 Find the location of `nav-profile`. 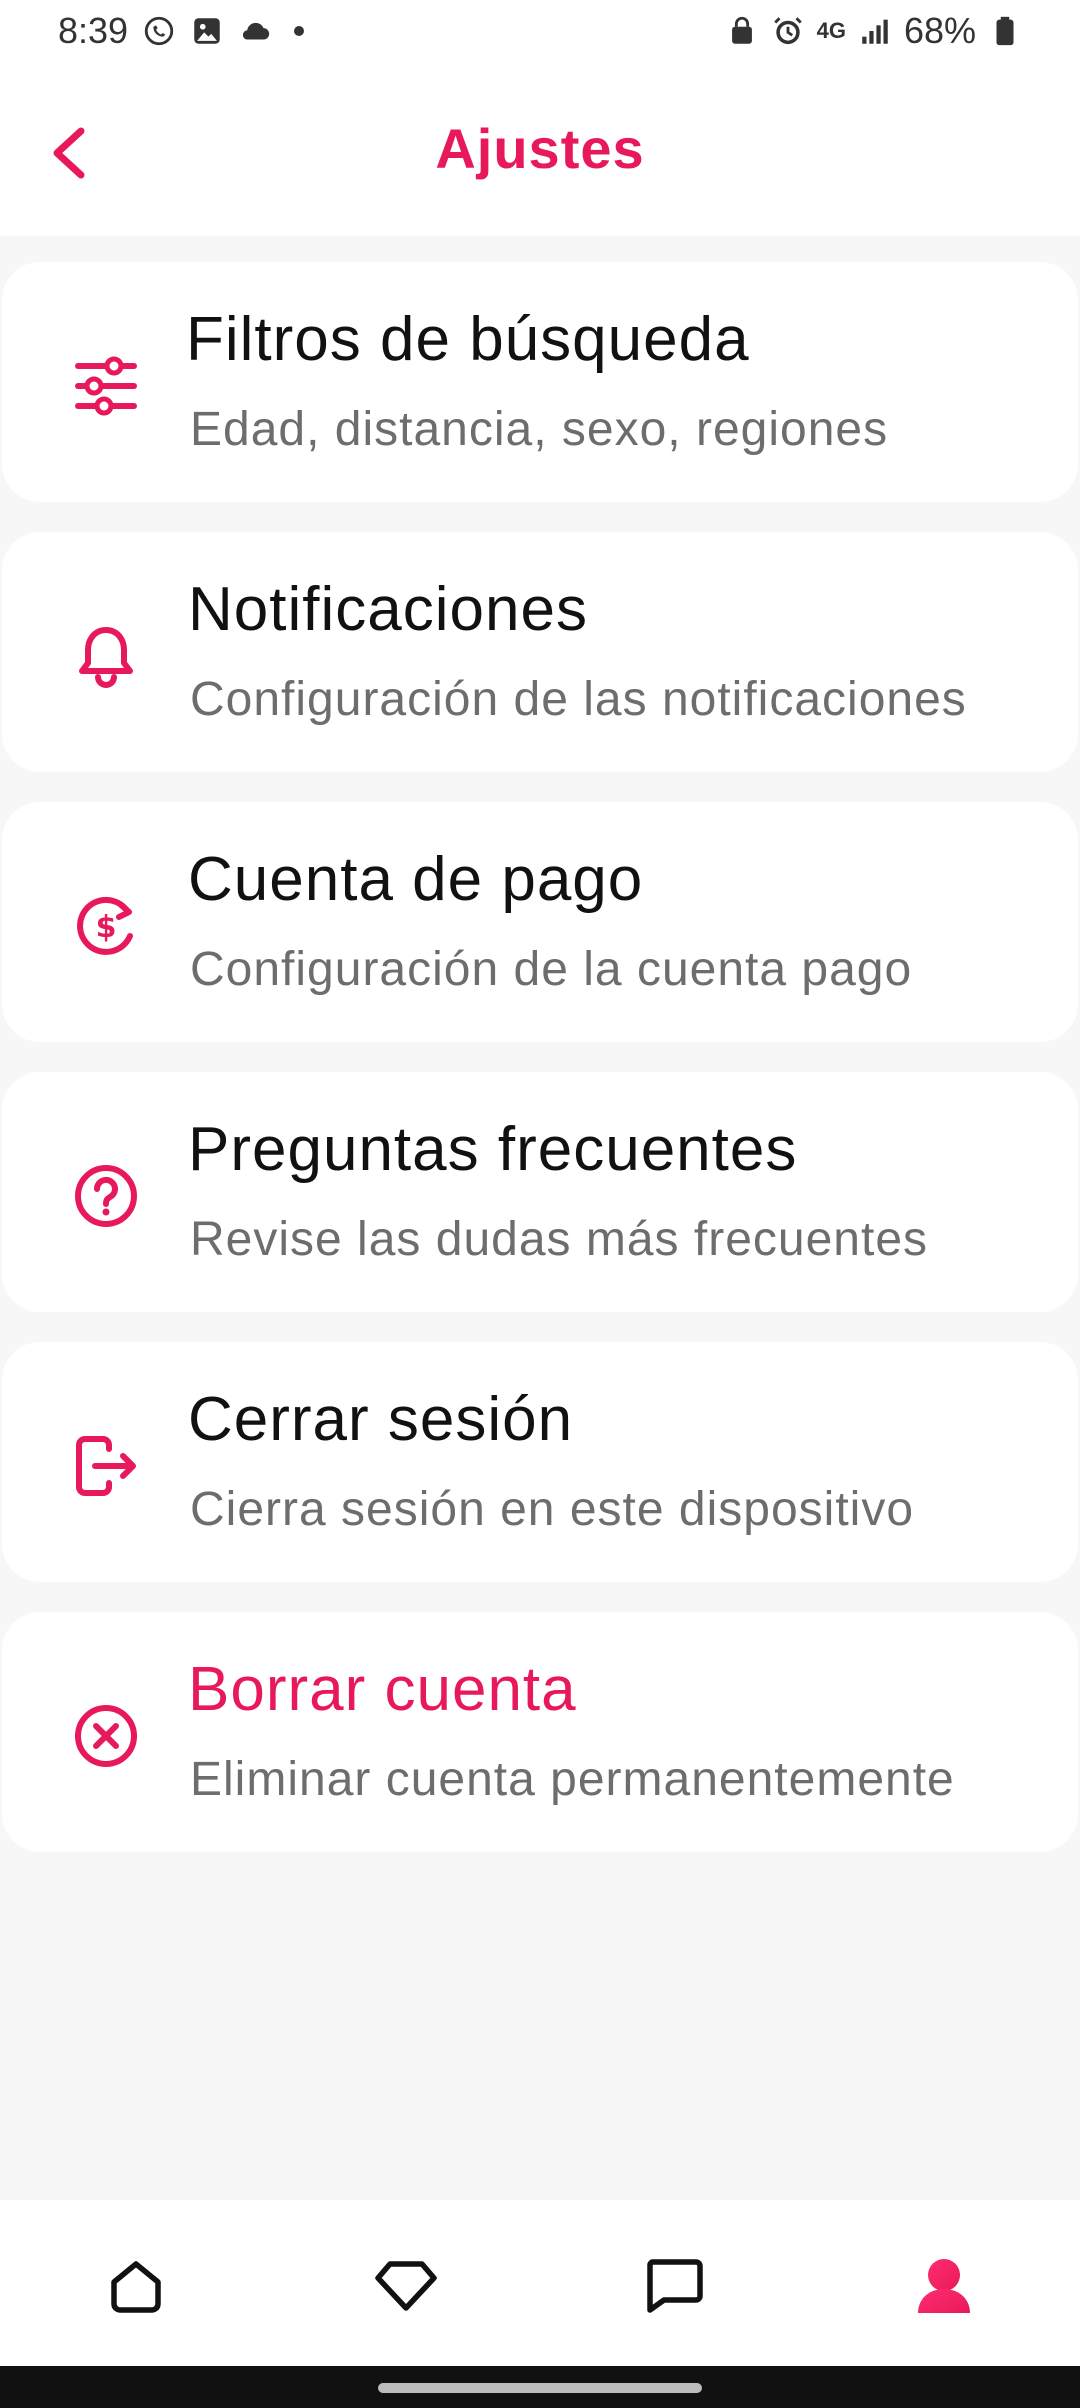

nav-profile is located at coordinates (944, 2286).